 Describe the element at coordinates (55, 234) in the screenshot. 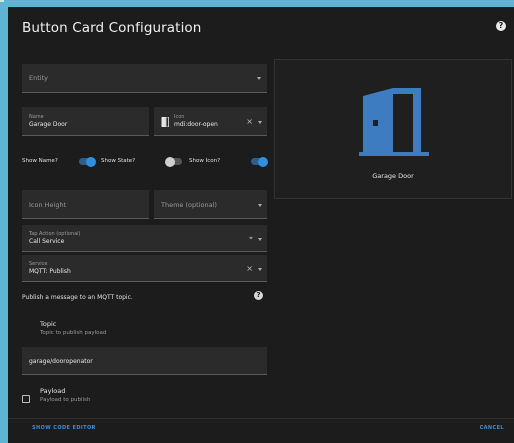

I see `tap-action-label: Tap Action (optional)` at that location.